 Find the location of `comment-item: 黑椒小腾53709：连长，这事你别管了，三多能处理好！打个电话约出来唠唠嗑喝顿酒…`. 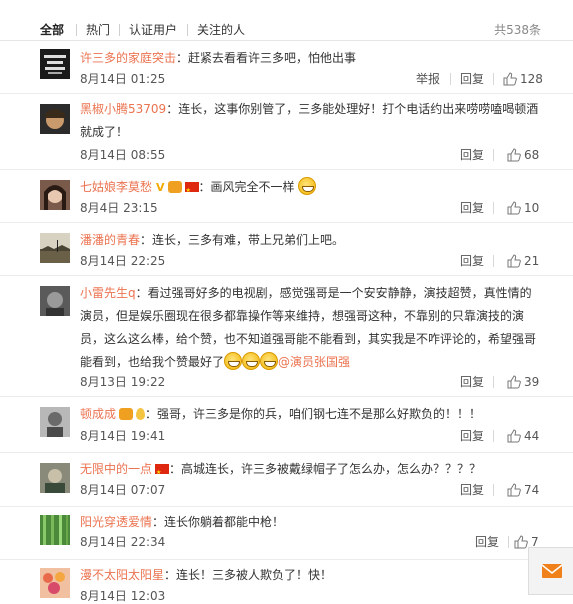

comment-item: 黑椒小腾53709：连长，这事你别管了，三多能处理好！打个电话约出来唠唠嗑喝顿酒… is located at coordinates (286, 132).